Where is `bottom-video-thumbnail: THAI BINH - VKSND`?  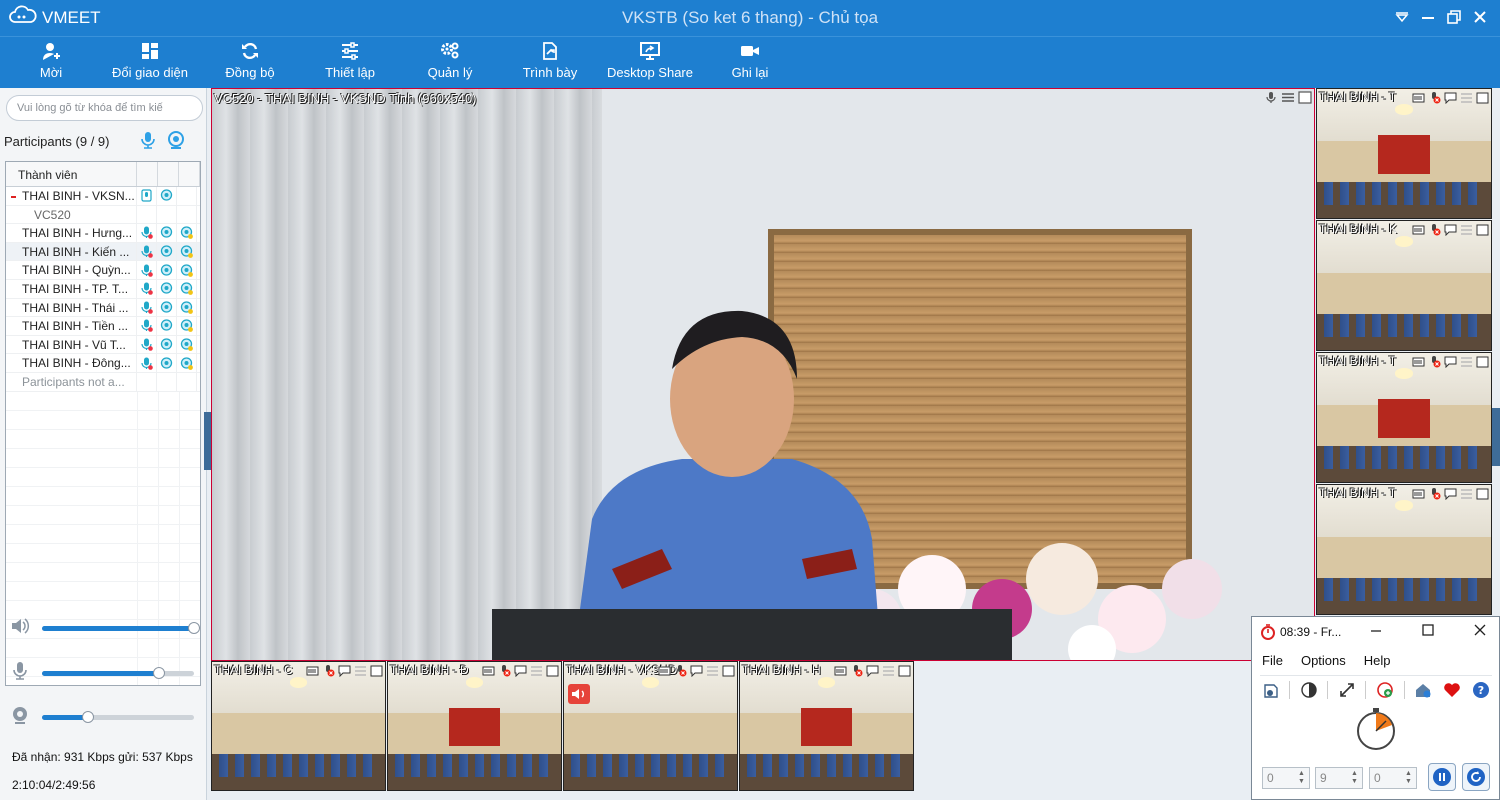 bottom-video-thumbnail: THAI BINH - VKSND is located at coordinates (650, 726).